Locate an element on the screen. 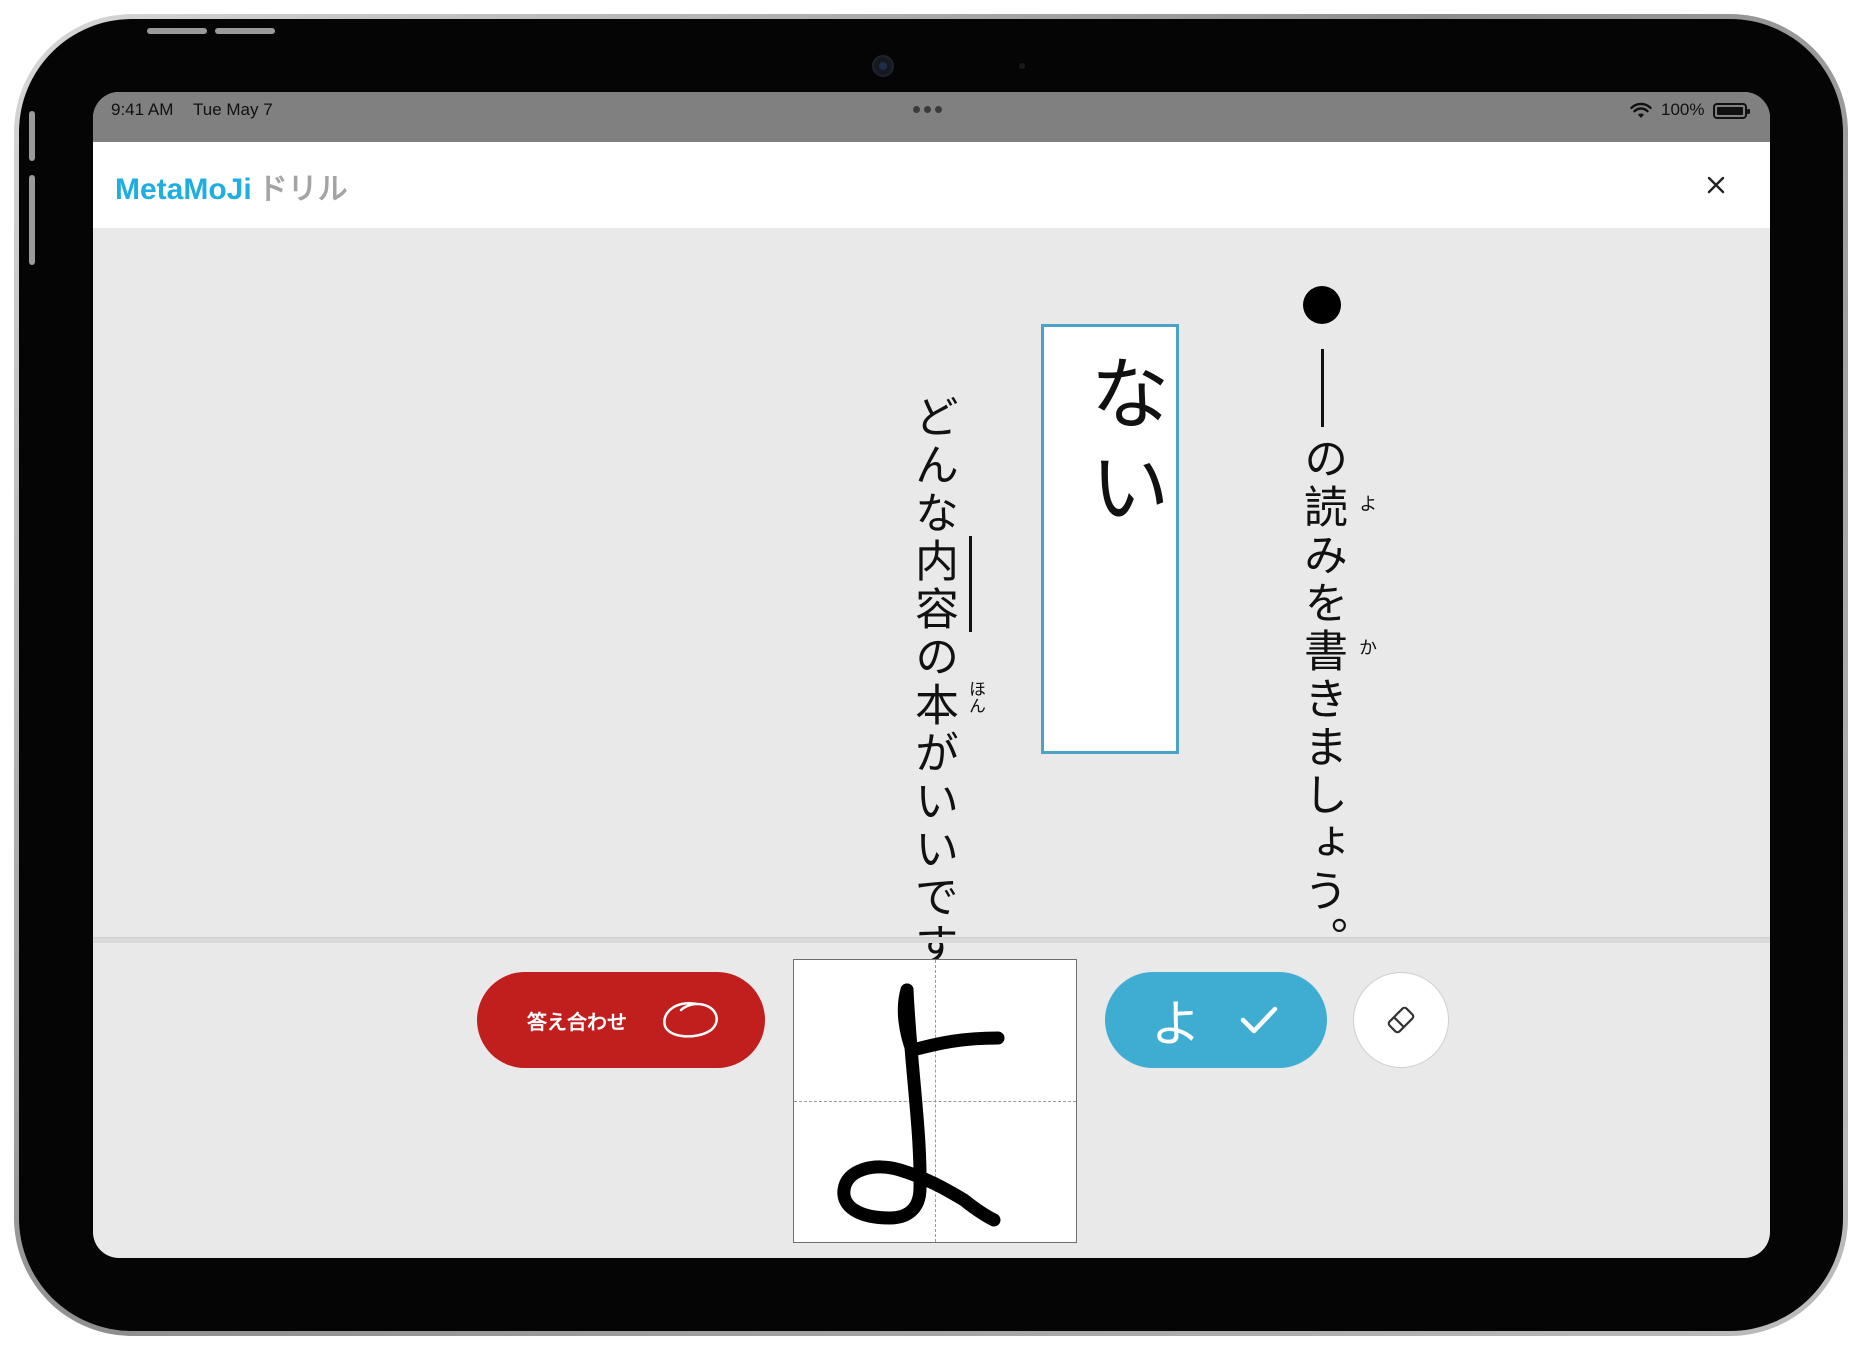 The width and height of the screenshot is (1862, 1350). target-word-underline is located at coordinates (970, 584).